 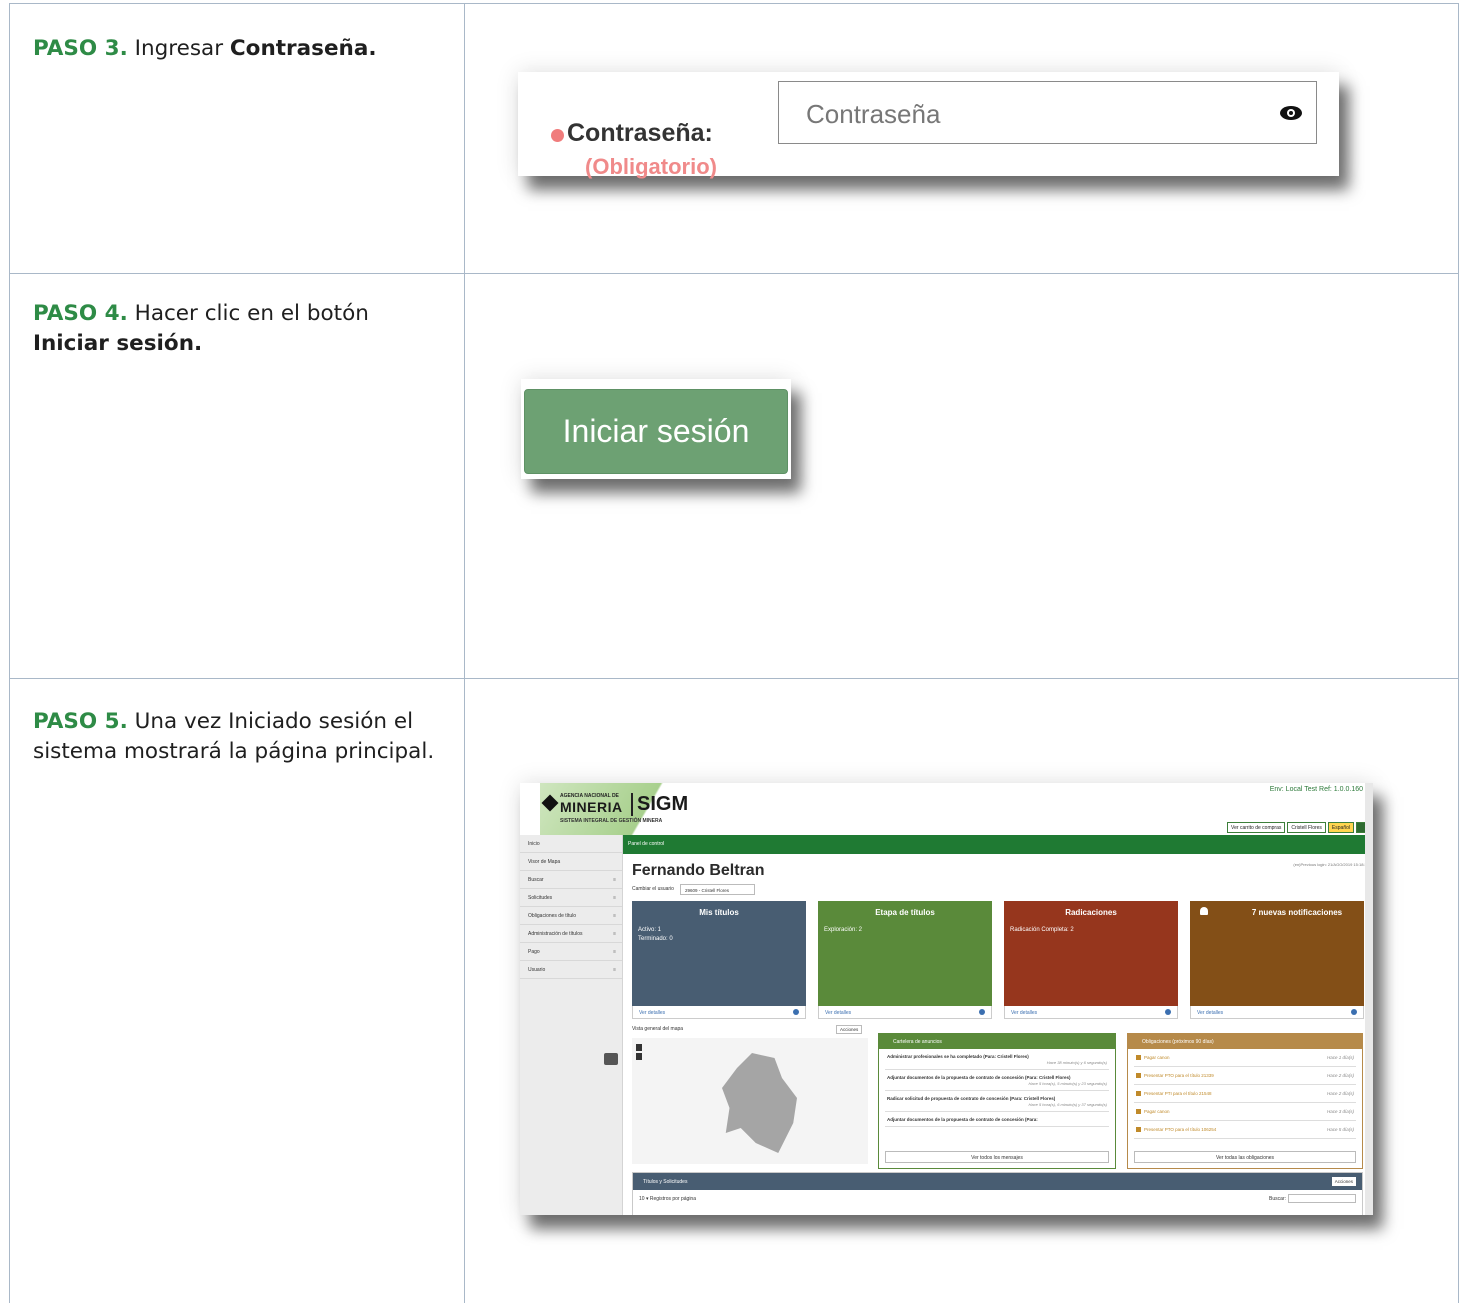 I want to click on list-item: Pagar canon Hace 3 día(s), so click(x=1245, y=1112).